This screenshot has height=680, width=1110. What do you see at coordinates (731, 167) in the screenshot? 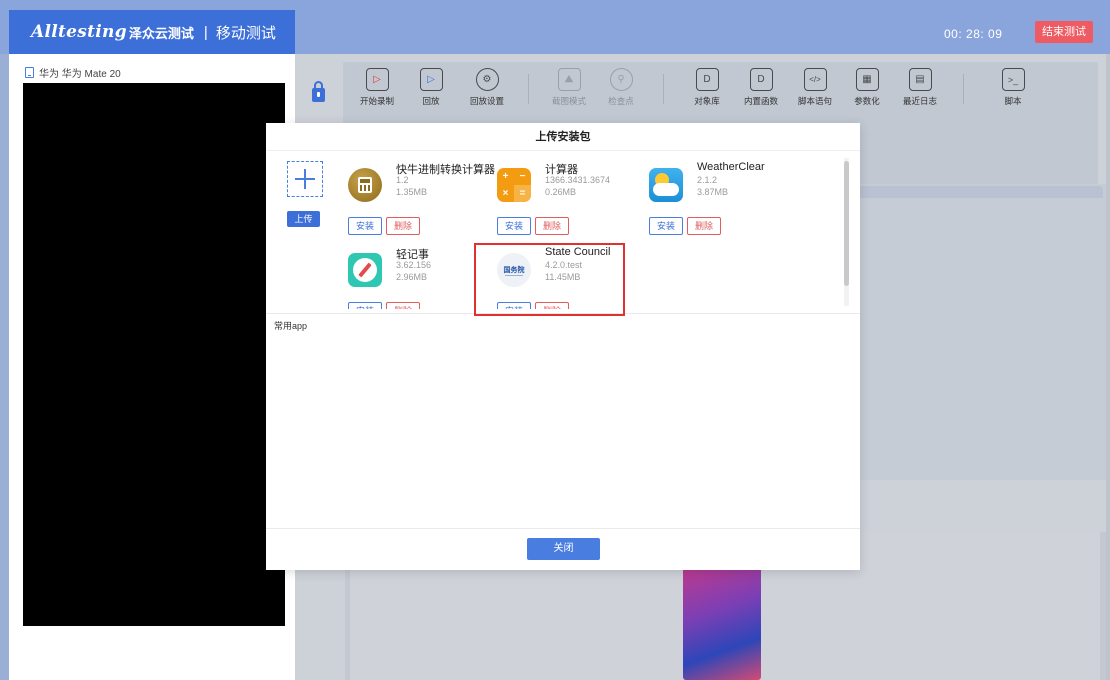
I see `app-name: WeatherClear` at bounding box center [731, 167].